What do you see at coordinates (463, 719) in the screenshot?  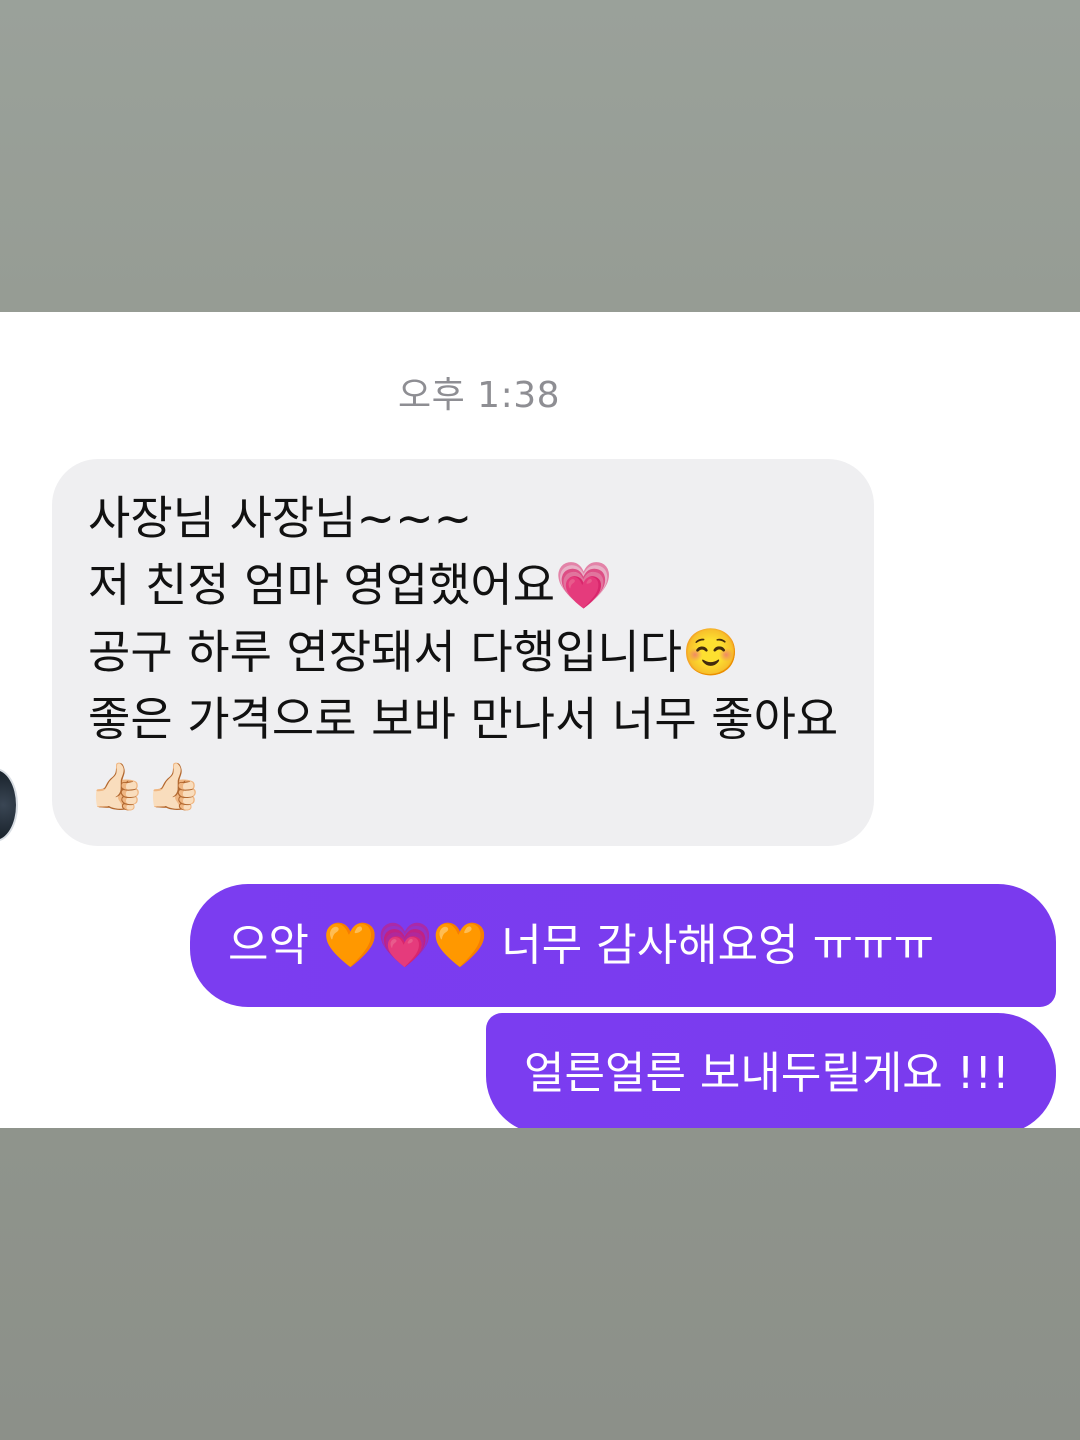 I see `incoming-message-line: 좋은 가격으로 보바 만나서 너무 좋아요` at bounding box center [463, 719].